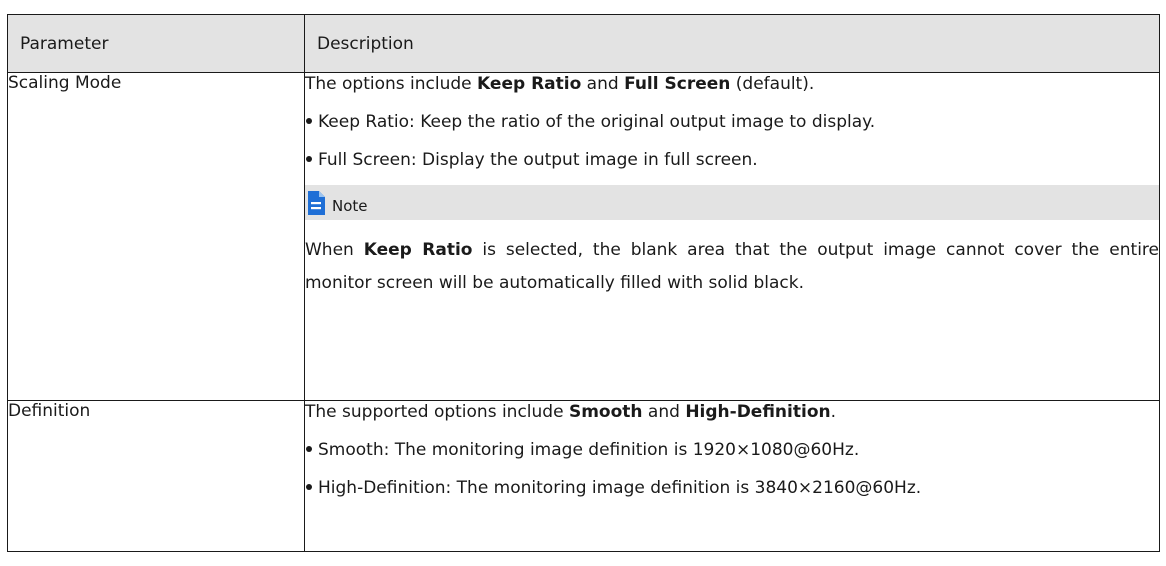 This screenshot has height=566, width=1166. Describe the element at coordinates (677, 84) in the screenshot. I see `option-full-screen: Full Screen` at that location.